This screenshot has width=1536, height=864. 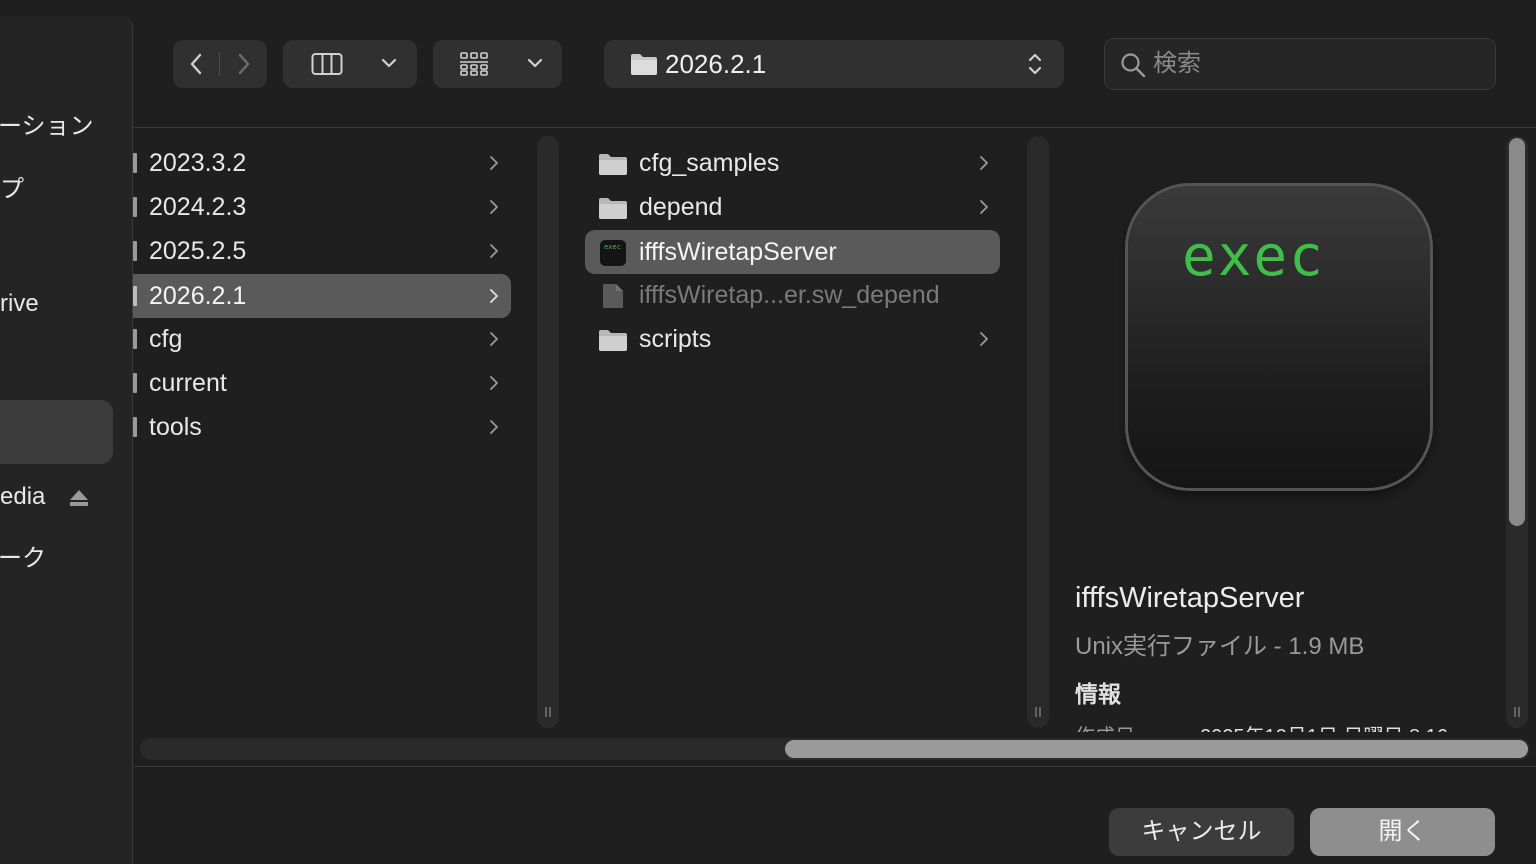 What do you see at coordinates (328, 163) in the screenshot?
I see `list-item: 2023.3.2` at bounding box center [328, 163].